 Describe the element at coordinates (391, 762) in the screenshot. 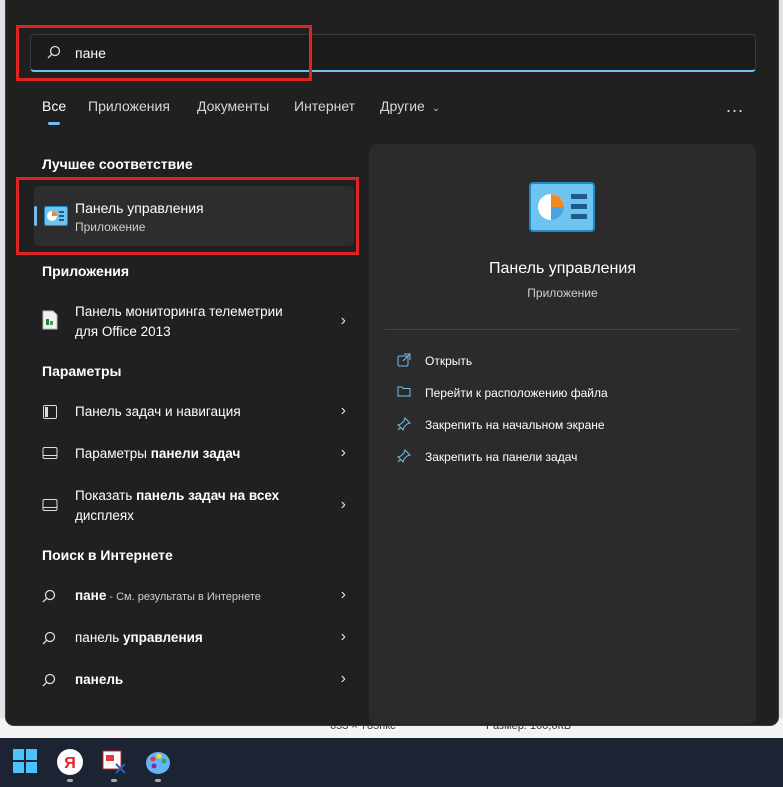

I see `taskbar: Я` at that location.